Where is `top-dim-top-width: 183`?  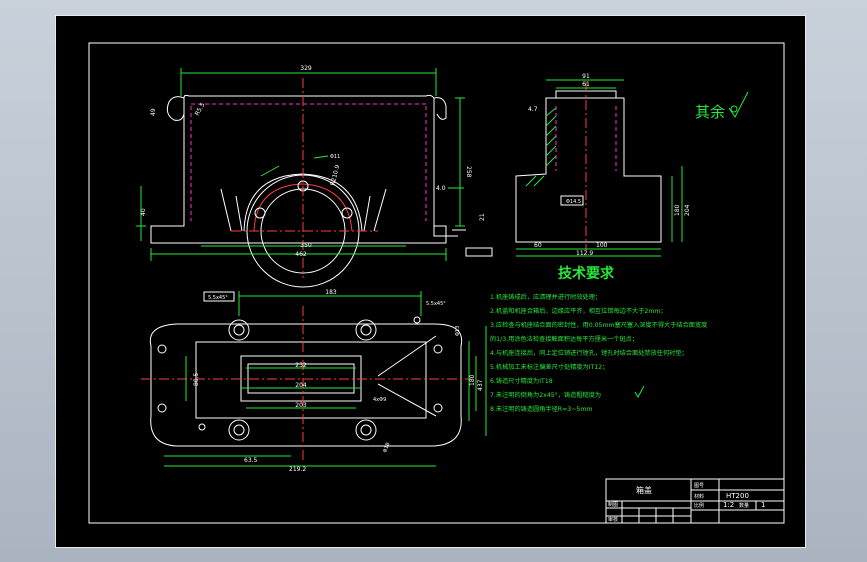 top-dim-top-width: 183 is located at coordinates (331, 292).